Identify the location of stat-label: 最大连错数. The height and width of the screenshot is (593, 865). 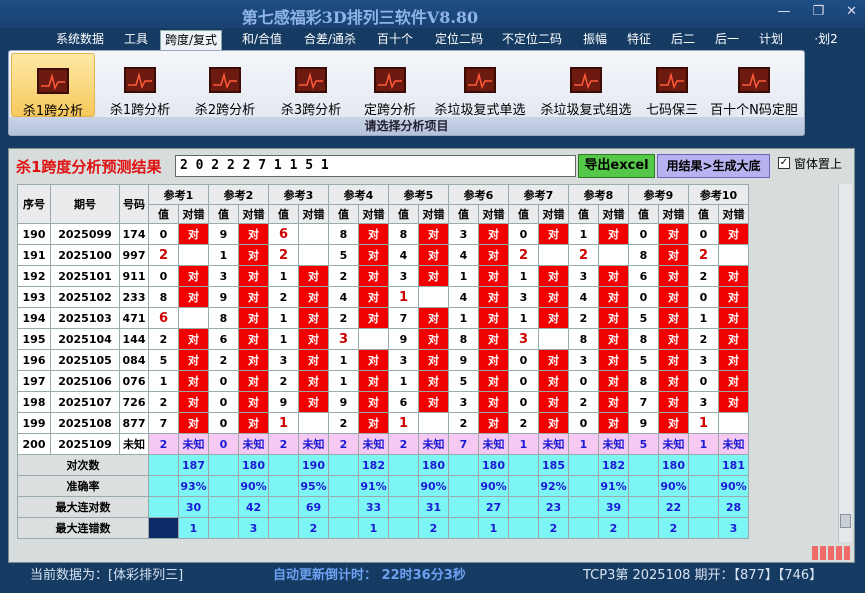
(83, 528).